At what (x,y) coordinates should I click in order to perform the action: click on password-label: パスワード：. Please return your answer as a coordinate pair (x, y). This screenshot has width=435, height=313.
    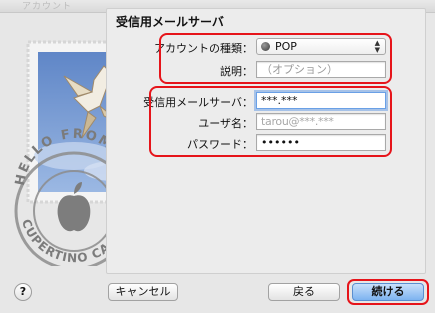
    Looking at the image, I should click on (220, 144).